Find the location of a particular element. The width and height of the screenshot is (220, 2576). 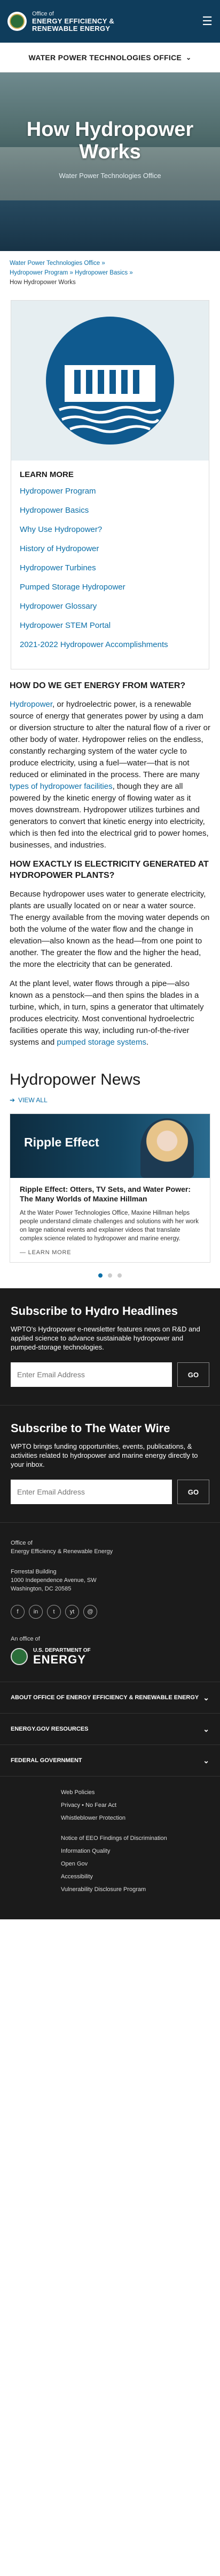

email-icon: @ is located at coordinates (90, 1612).